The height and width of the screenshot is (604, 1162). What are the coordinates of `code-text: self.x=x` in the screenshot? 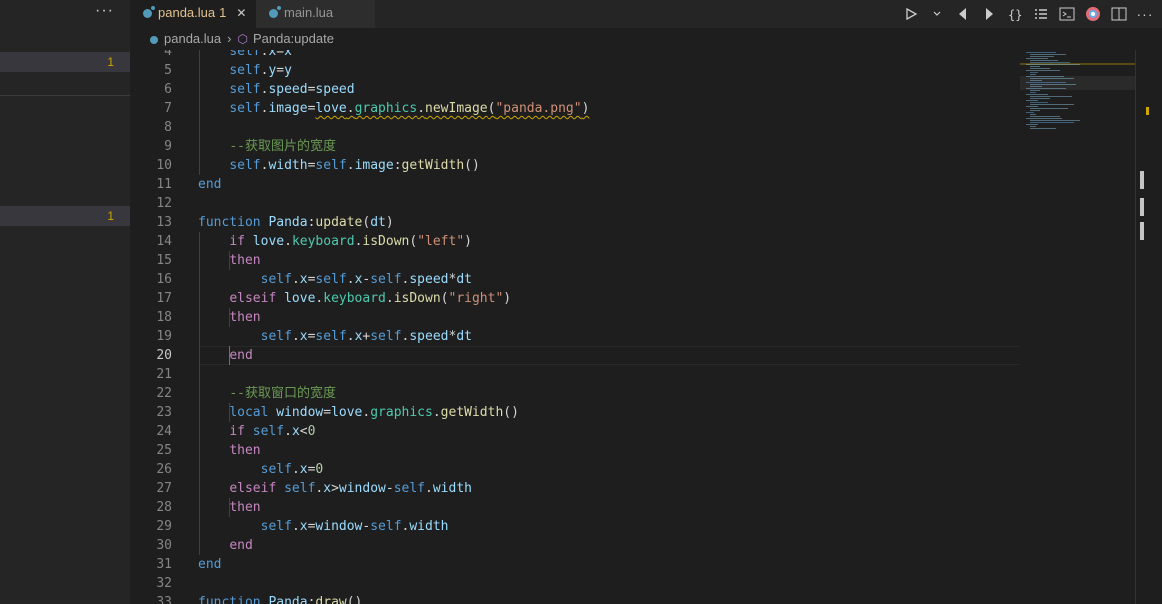 It's located at (260, 54).